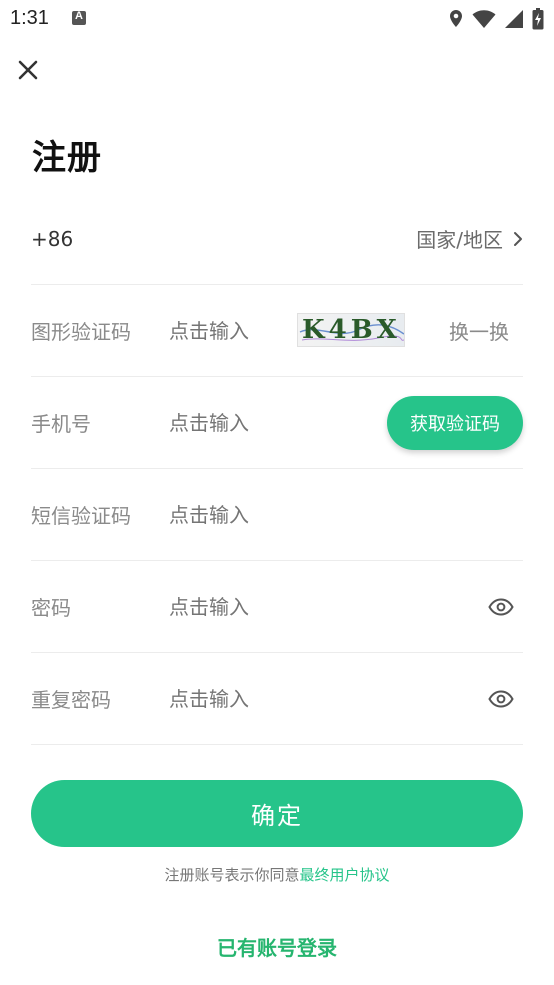 Image resolution: width=554 pixels, height=985 pixels. I want to click on sms-code-label: 短信验证码, so click(81, 516).